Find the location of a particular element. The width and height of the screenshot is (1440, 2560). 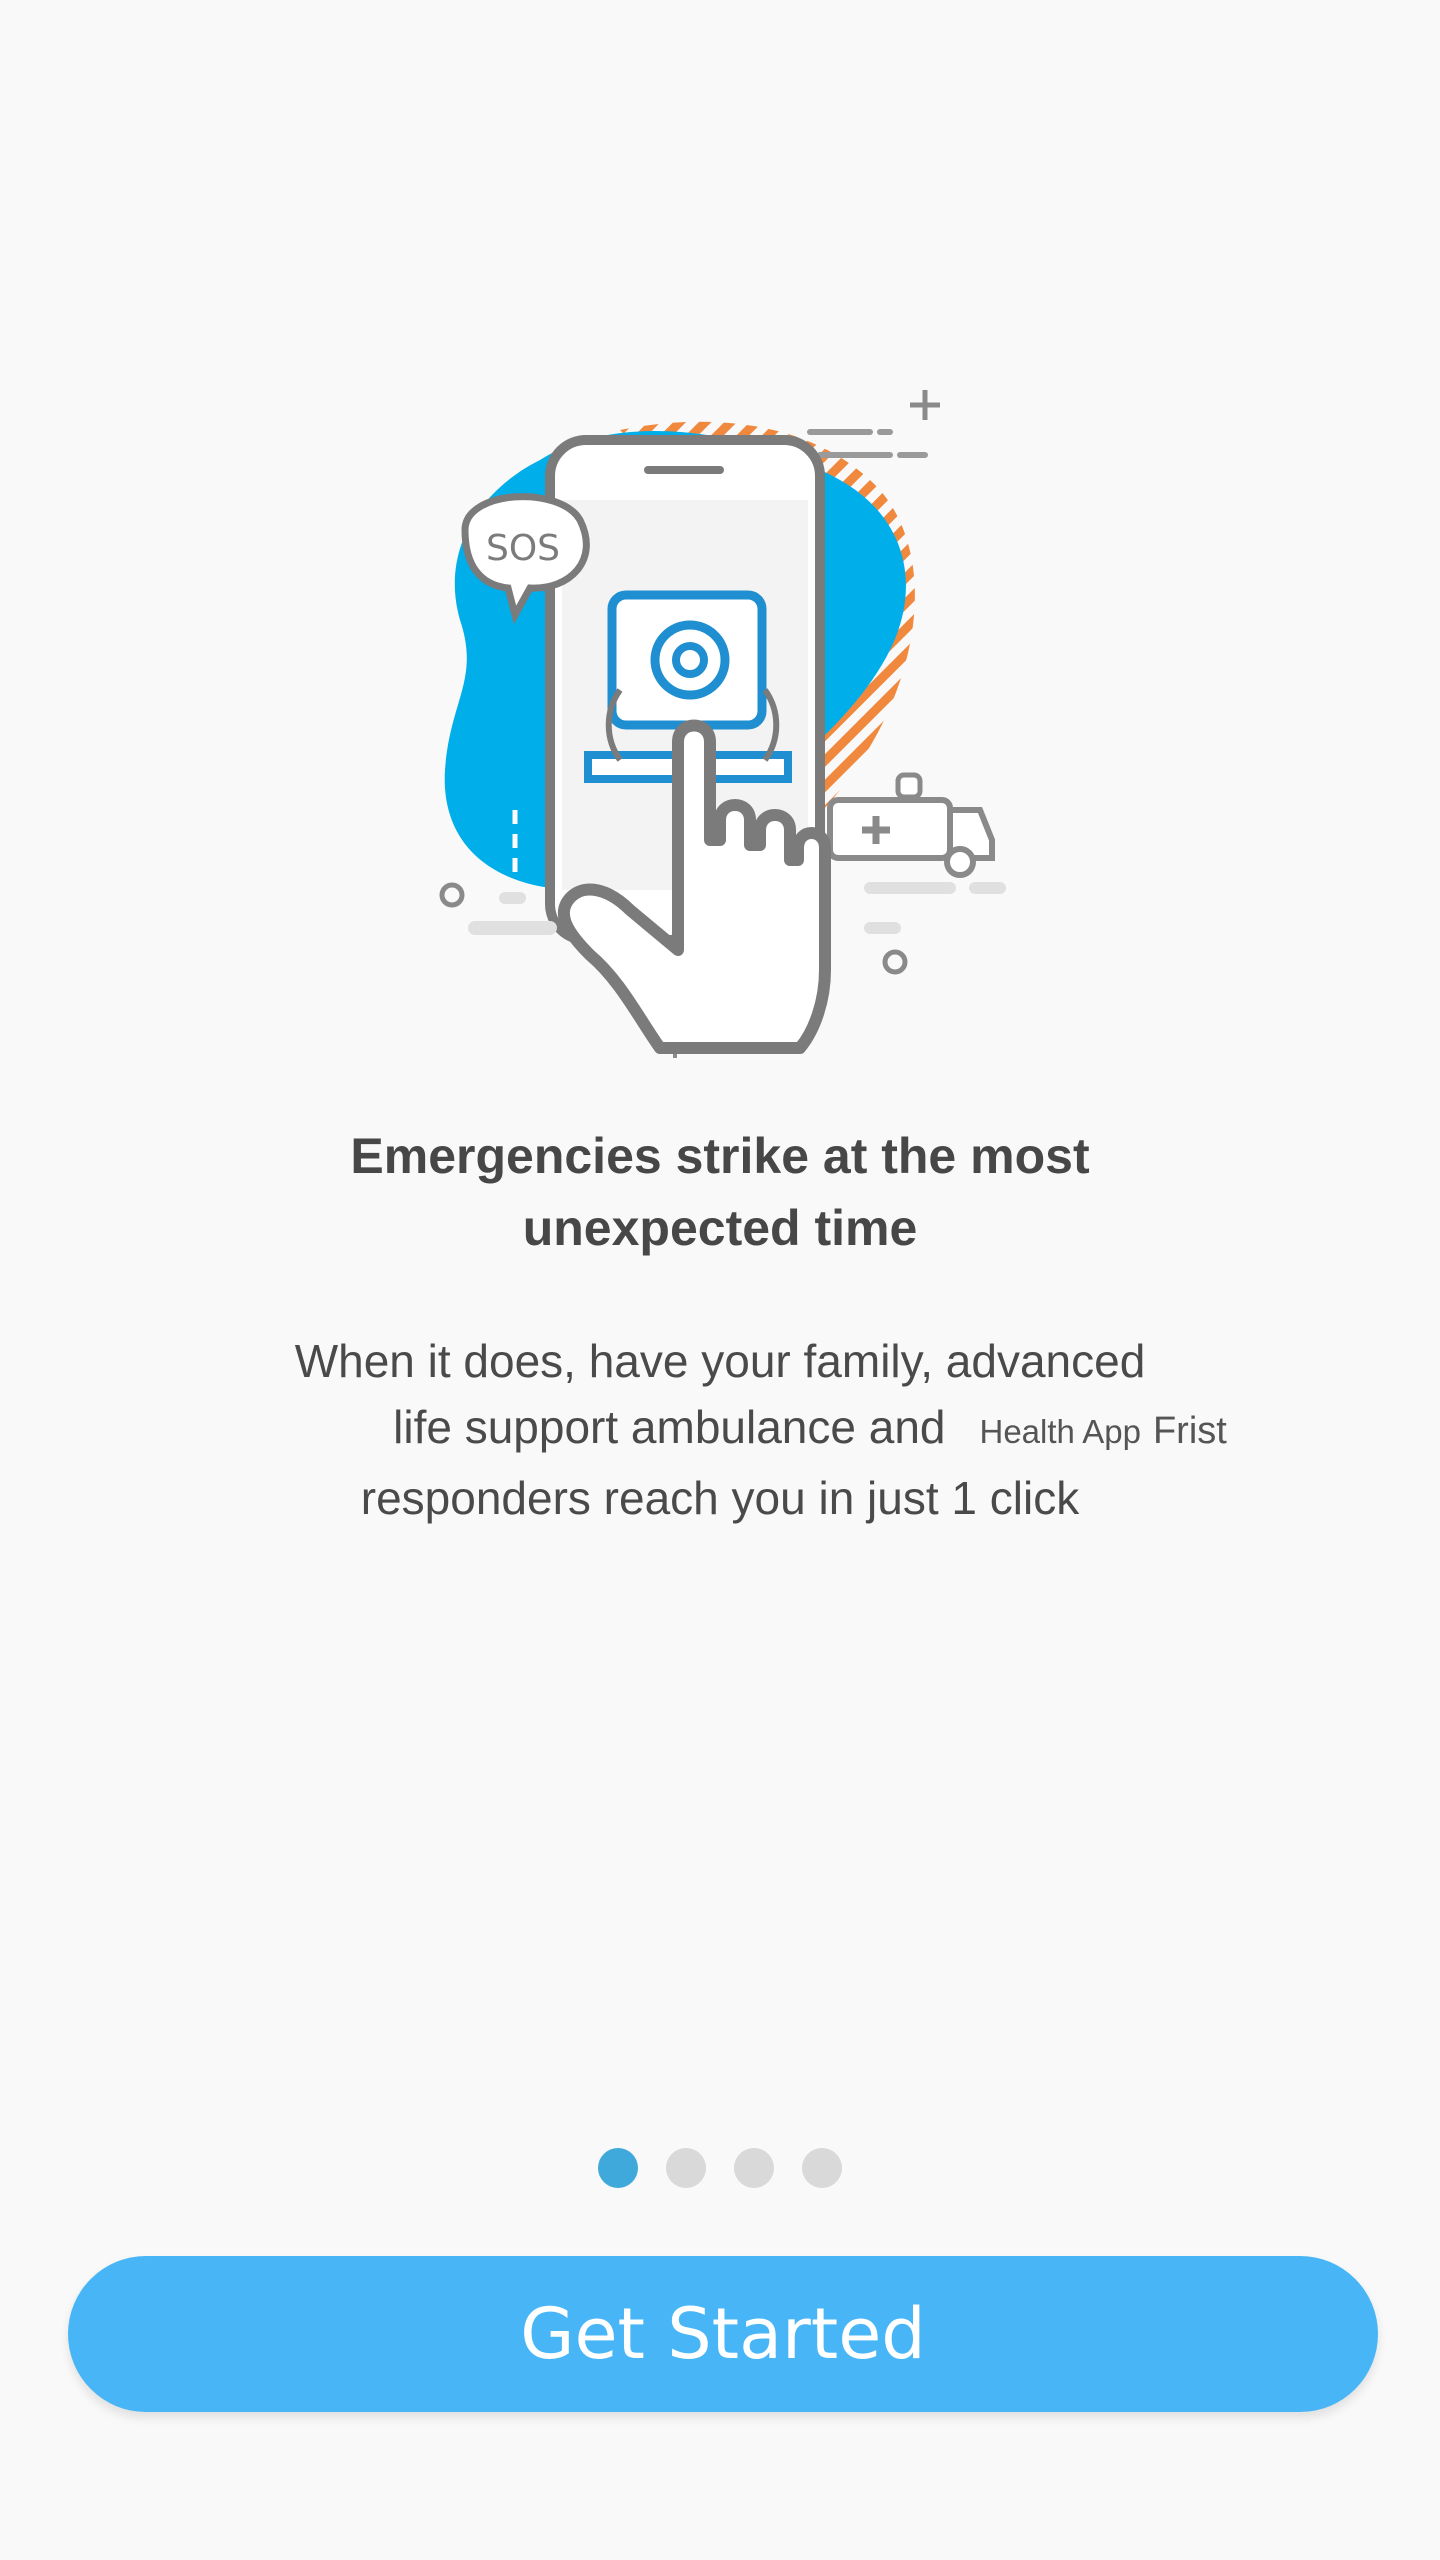

emergency-illustration: SOS is located at coordinates (730, 720).